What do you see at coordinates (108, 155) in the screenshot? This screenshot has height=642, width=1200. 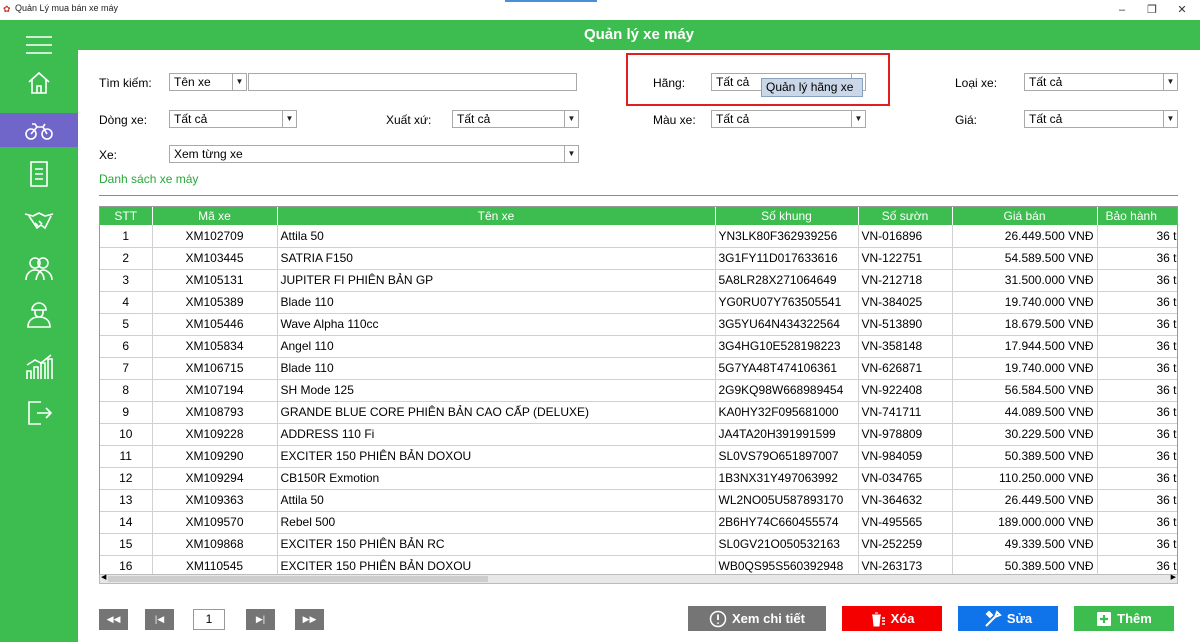 I see `vehicle-label: Xe:` at bounding box center [108, 155].